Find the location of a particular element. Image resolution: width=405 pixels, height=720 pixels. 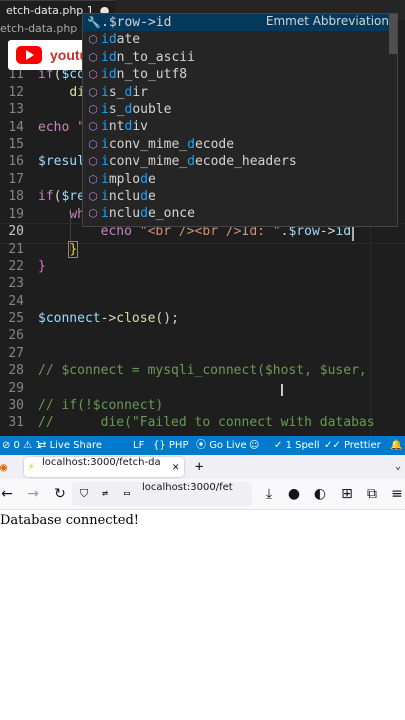

code-line: } is located at coordinates (73, 249).